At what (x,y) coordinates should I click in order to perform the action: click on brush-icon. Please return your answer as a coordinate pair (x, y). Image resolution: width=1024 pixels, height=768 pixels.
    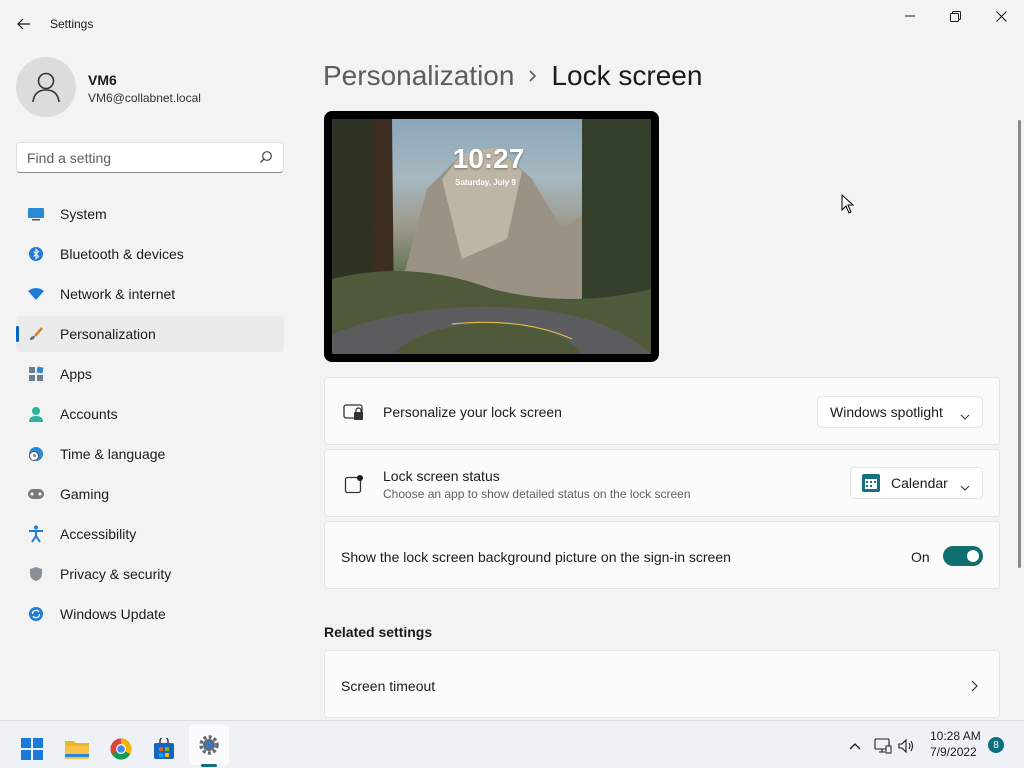
    Looking at the image, I should click on (36, 334).